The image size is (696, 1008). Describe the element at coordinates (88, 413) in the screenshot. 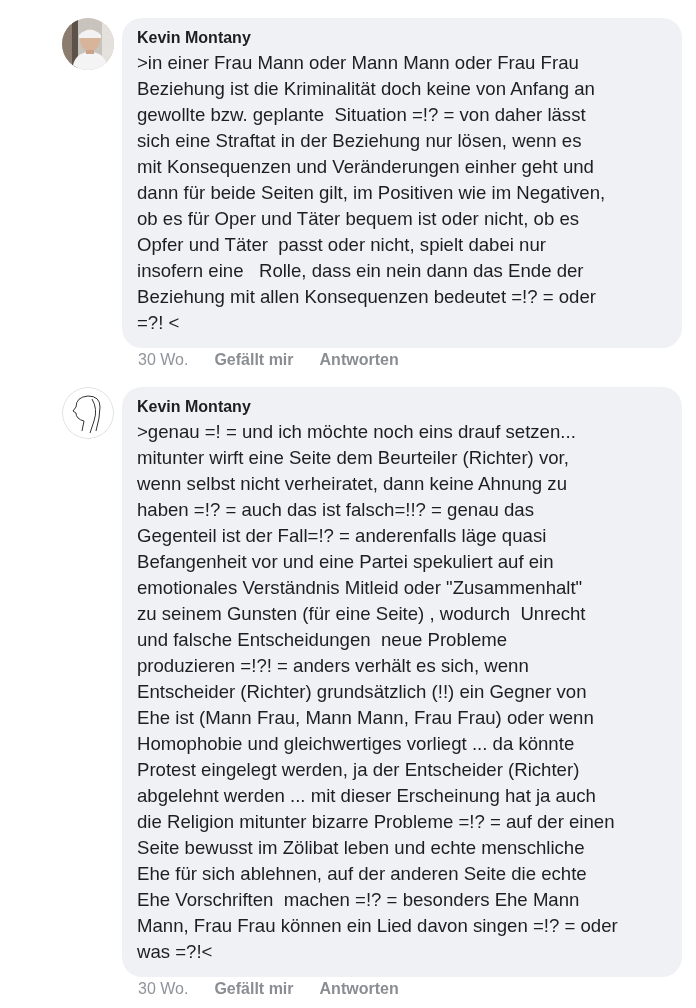

I see `avatar-drawing` at that location.